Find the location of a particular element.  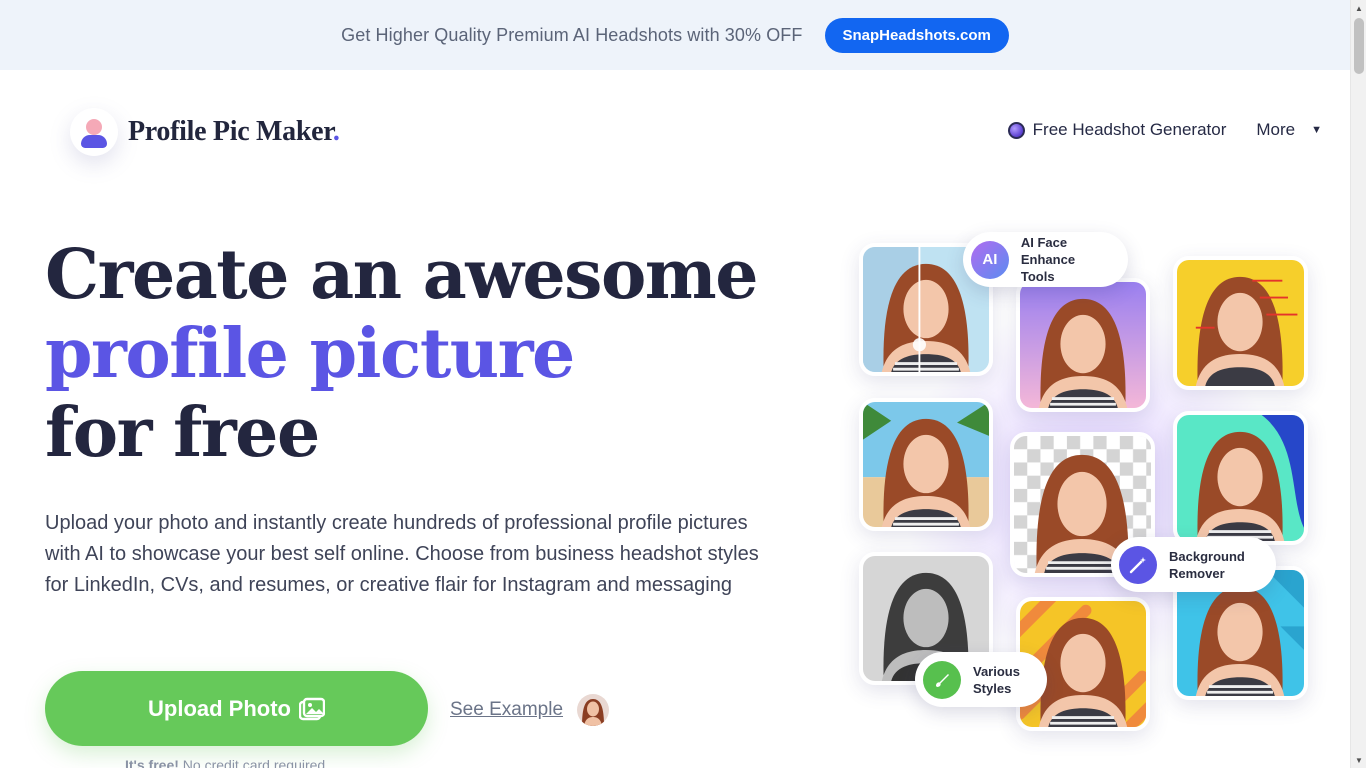

image-icon is located at coordinates (311, 708).